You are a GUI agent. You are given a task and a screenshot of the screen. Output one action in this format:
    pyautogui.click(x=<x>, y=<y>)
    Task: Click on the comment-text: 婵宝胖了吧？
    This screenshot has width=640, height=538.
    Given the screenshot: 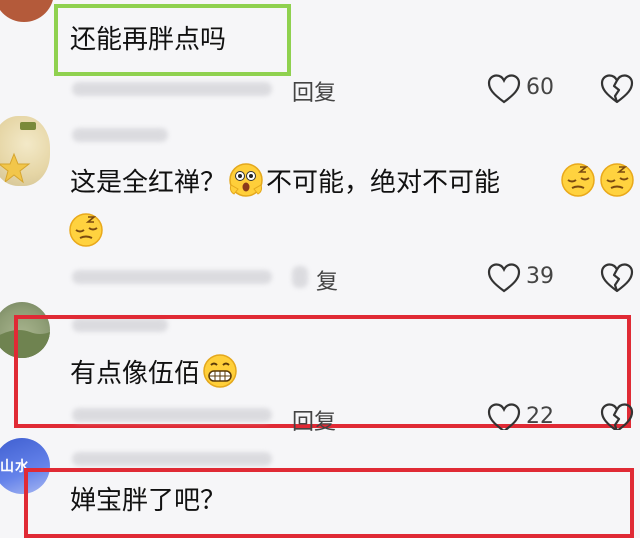 What is the action you would take?
    pyautogui.click(x=148, y=501)
    